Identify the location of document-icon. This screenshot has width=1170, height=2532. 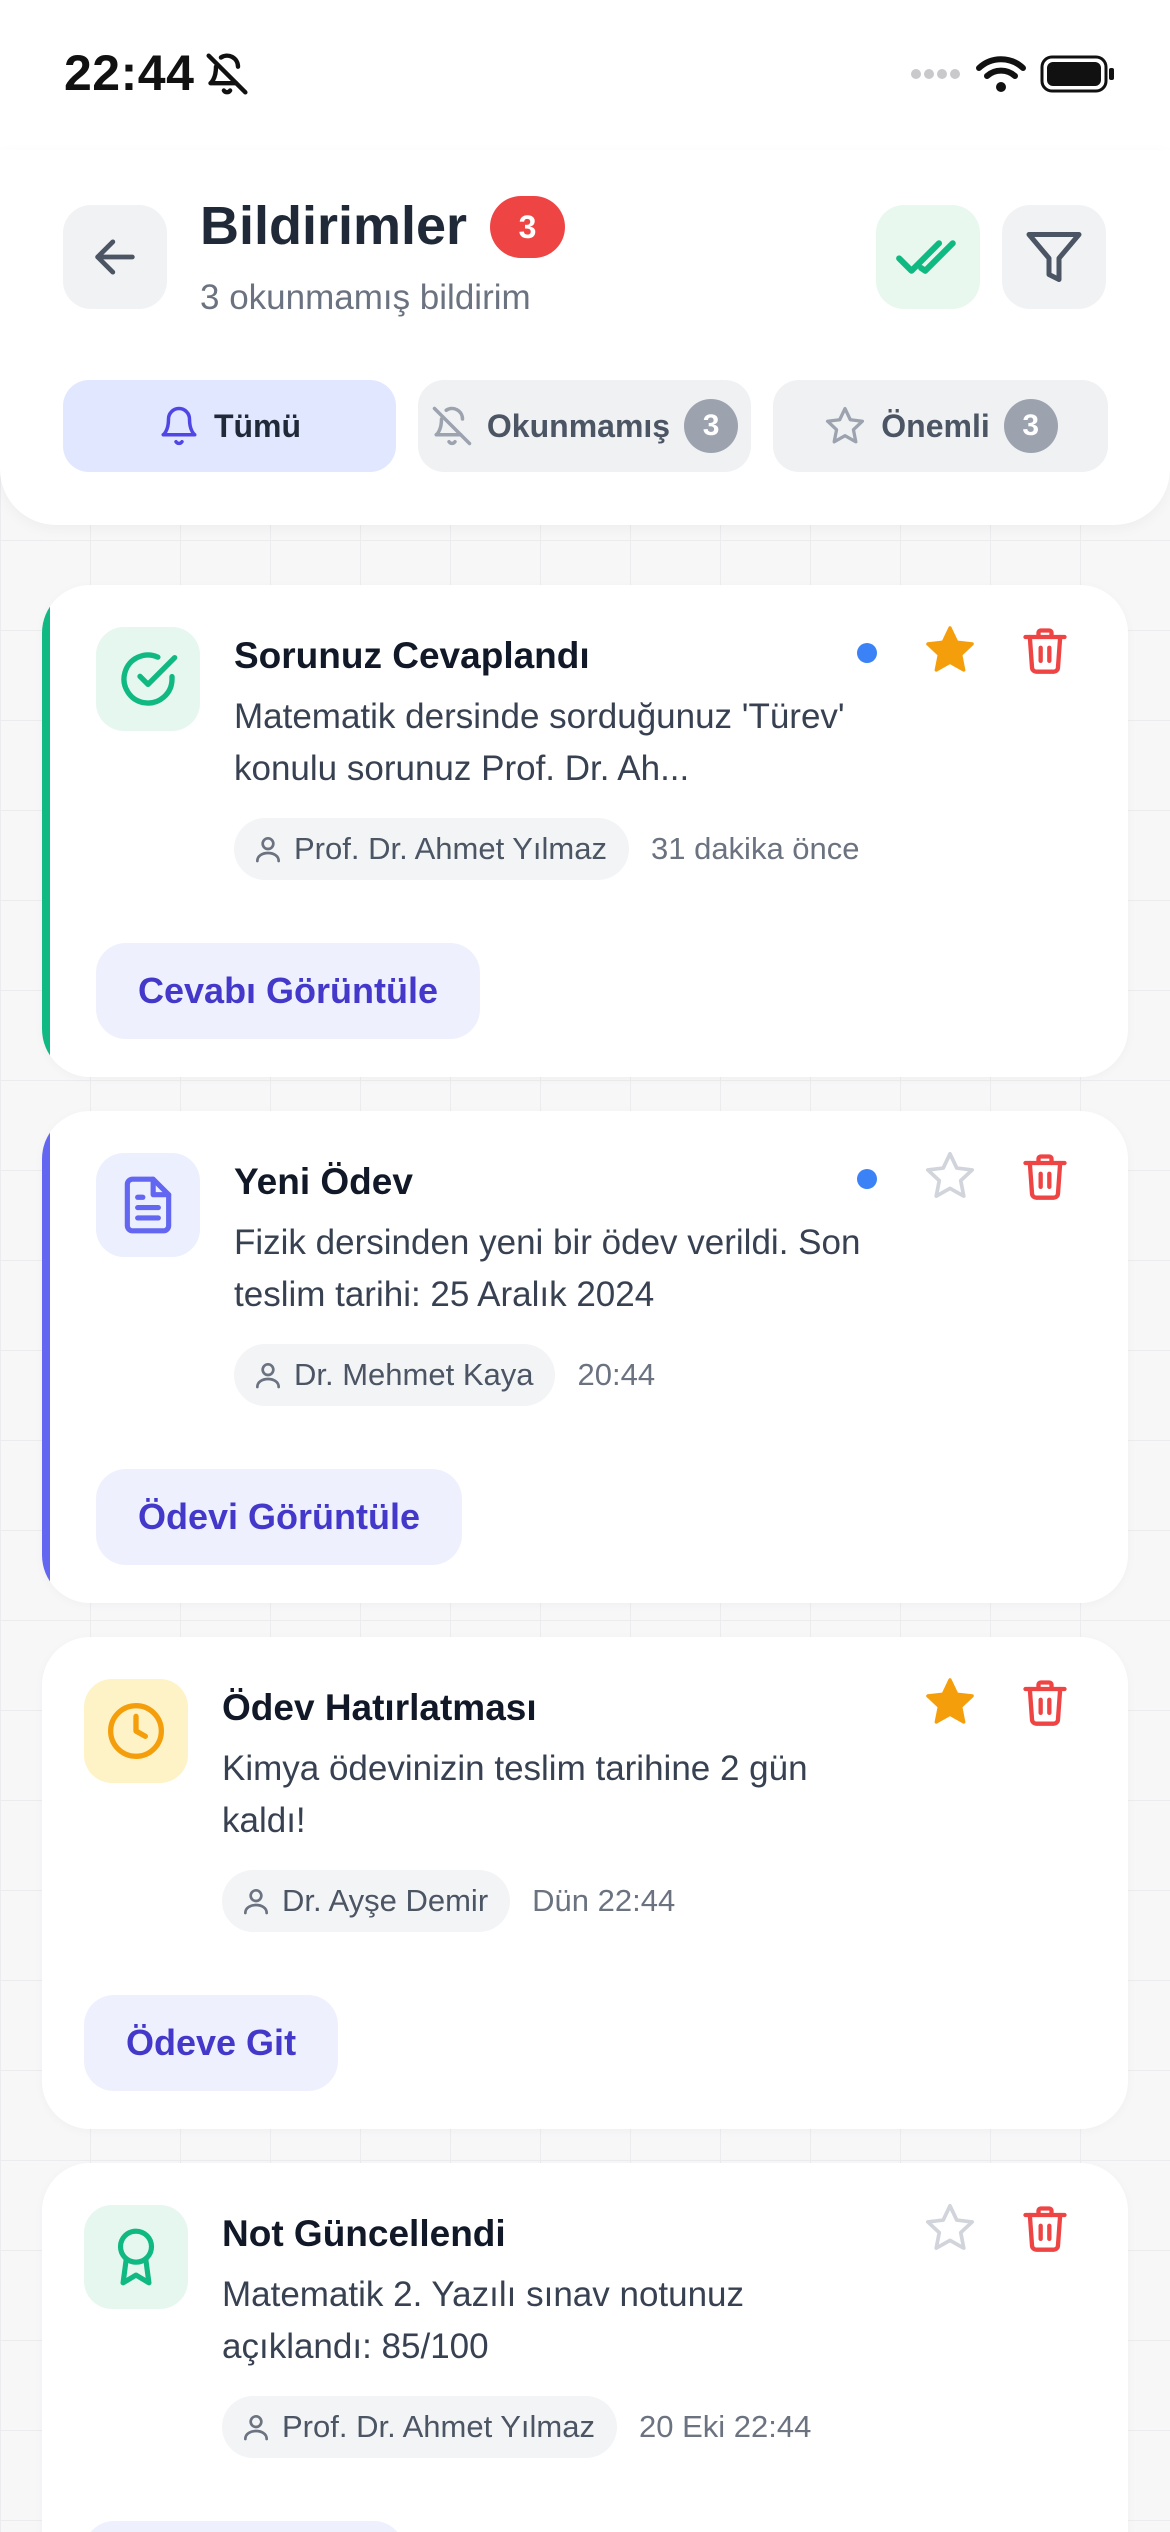
(148, 1205).